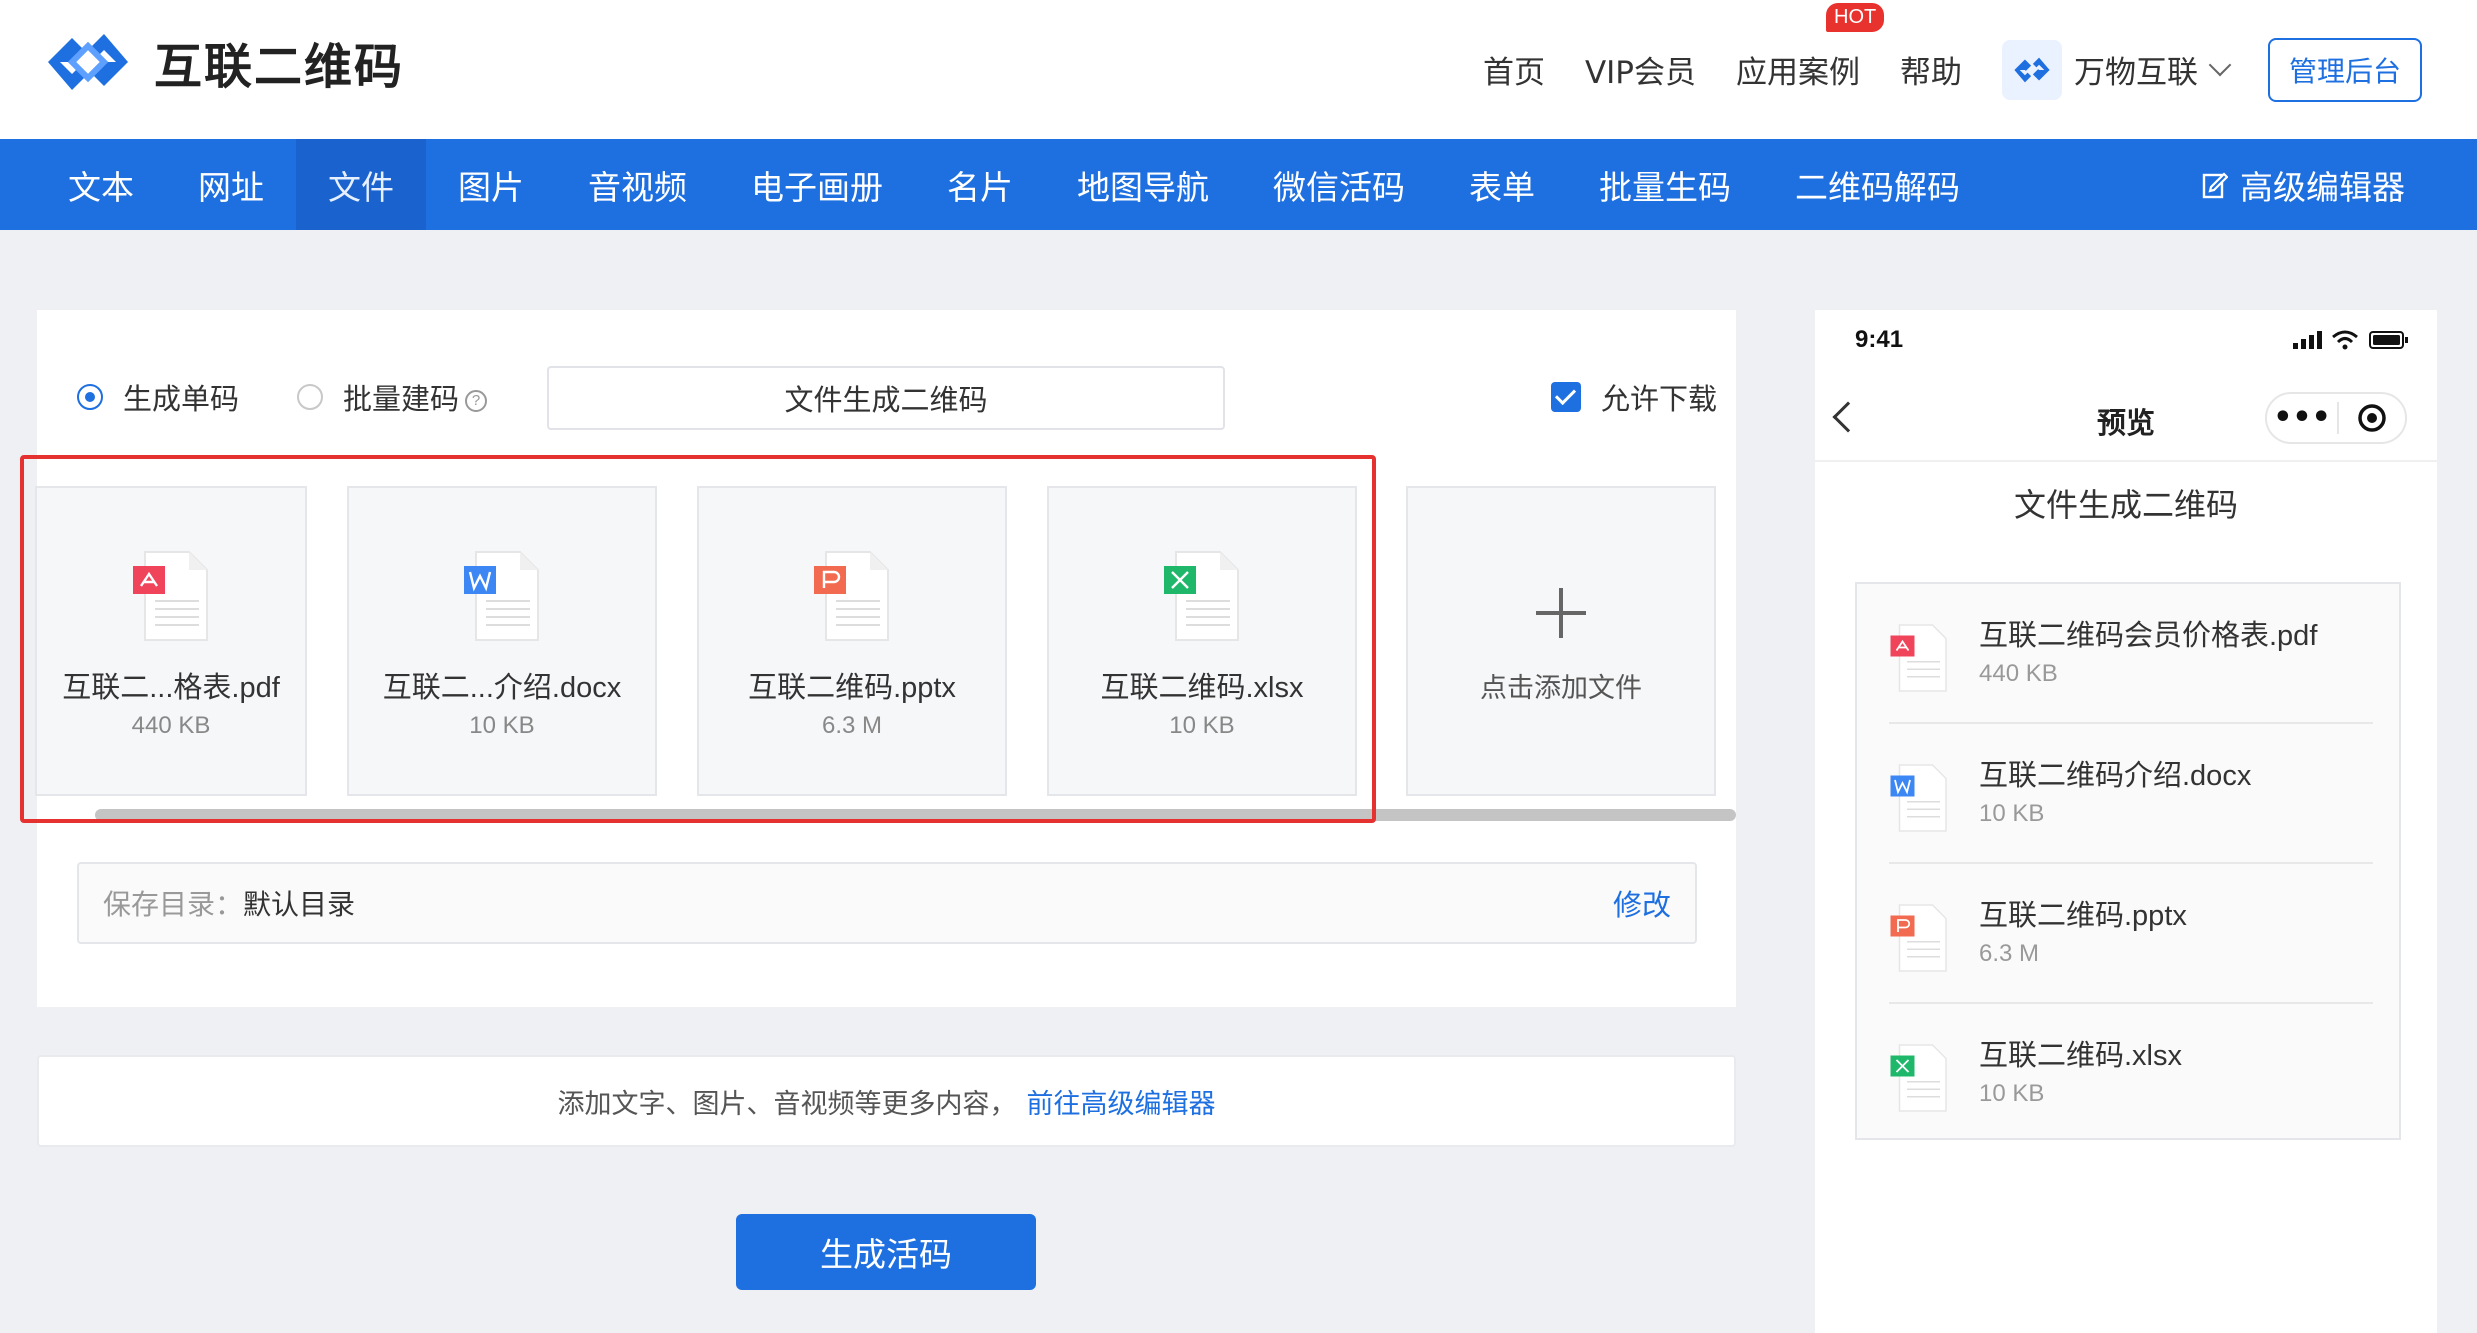 This screenshot has height=1333, width=2477. Describe the element at coordinates (2148, 636) in the screenshot. I see `preview-file-name: 互联二维码会员价格表.pdf` at that location.